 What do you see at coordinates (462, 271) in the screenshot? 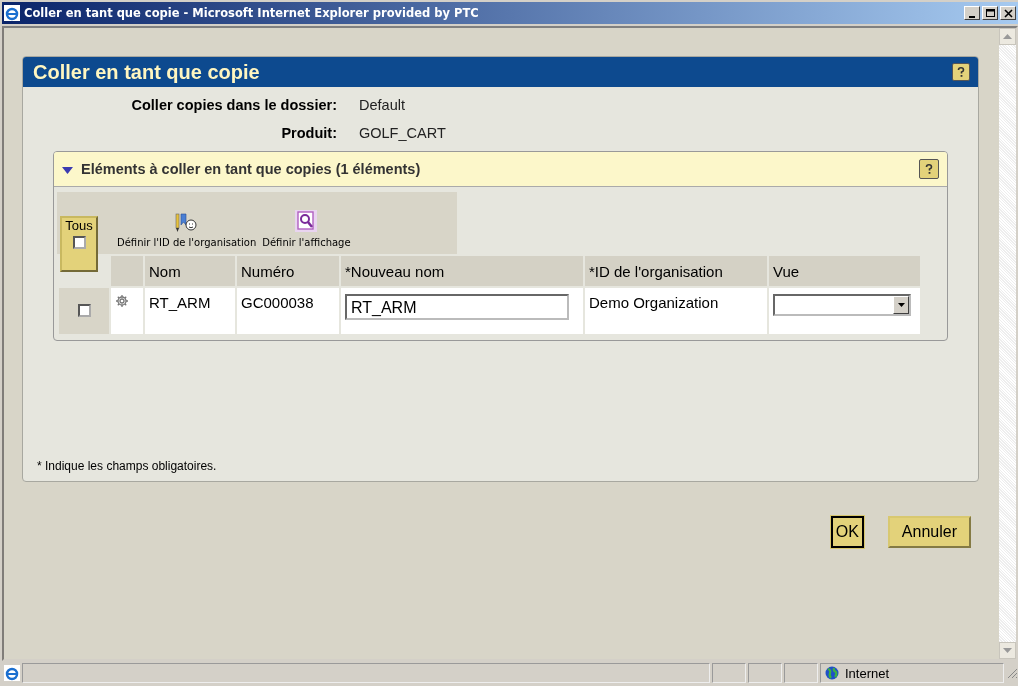
I see `column-header: *Nouveau nom` at bounding box center [462, 271].